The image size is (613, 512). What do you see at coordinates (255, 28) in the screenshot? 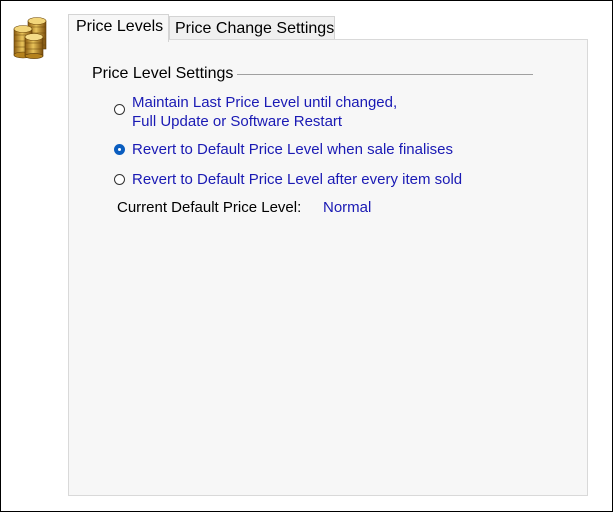
I see `tab-price-change-settings-label: Price Change Settings` at bounding box center [255, 28].